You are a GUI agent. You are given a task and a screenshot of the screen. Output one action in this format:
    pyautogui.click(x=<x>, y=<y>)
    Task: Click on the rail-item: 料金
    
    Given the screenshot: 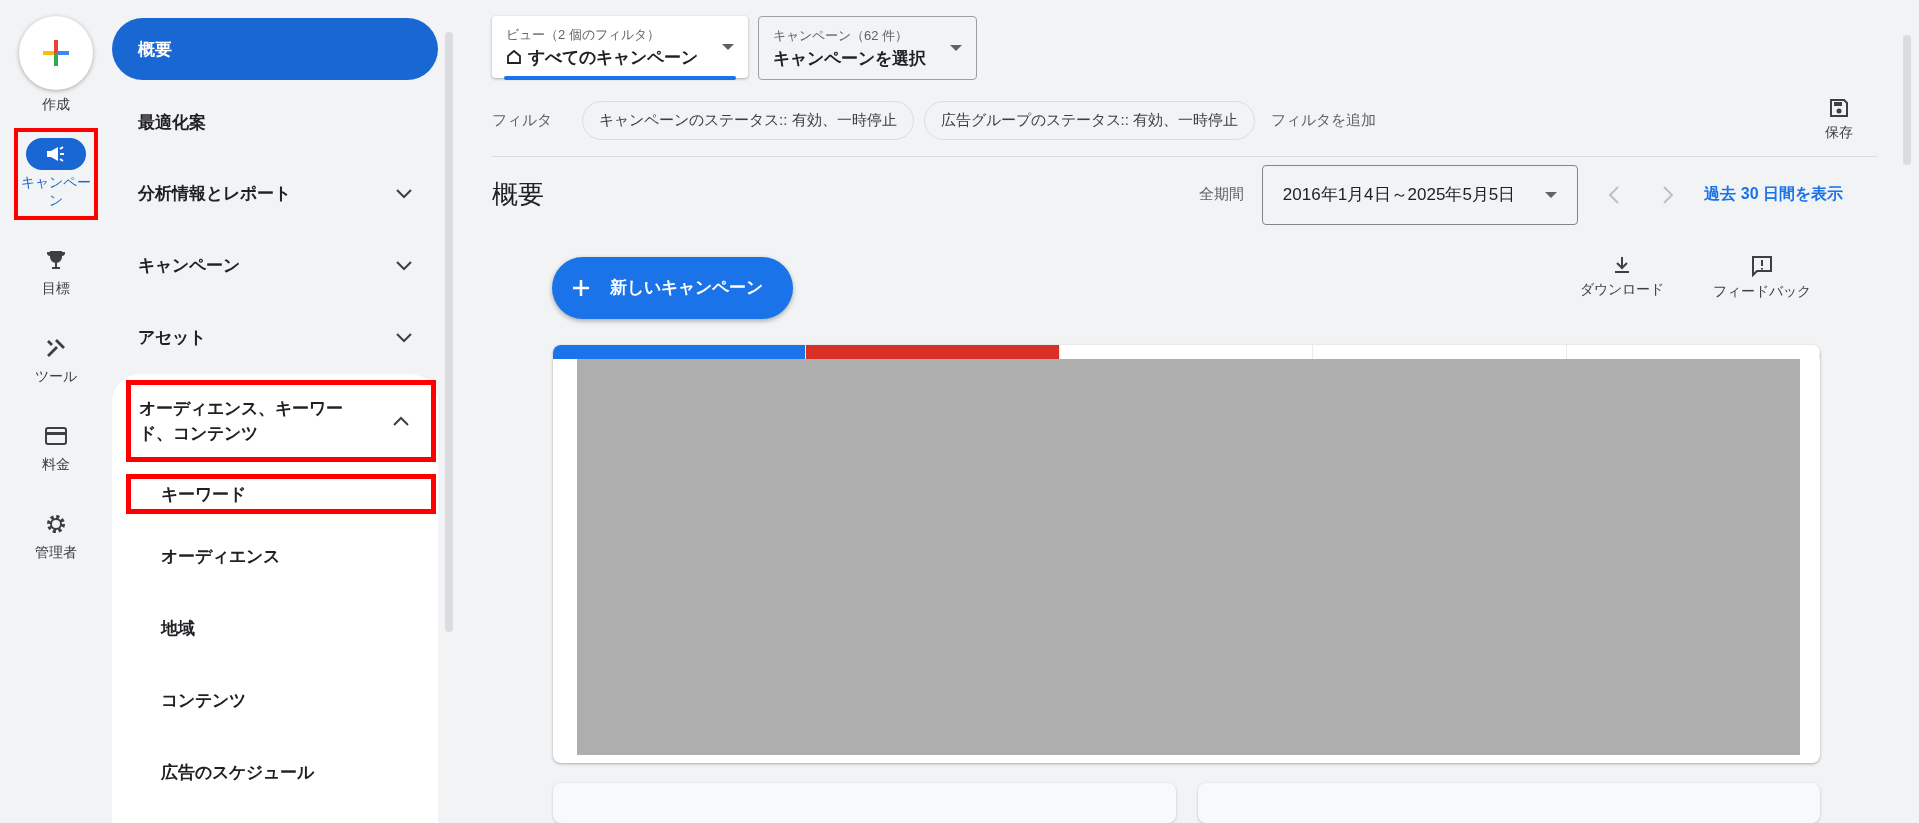 What is the action you would take?
    pyautogui.click(x=56, y=447)
    